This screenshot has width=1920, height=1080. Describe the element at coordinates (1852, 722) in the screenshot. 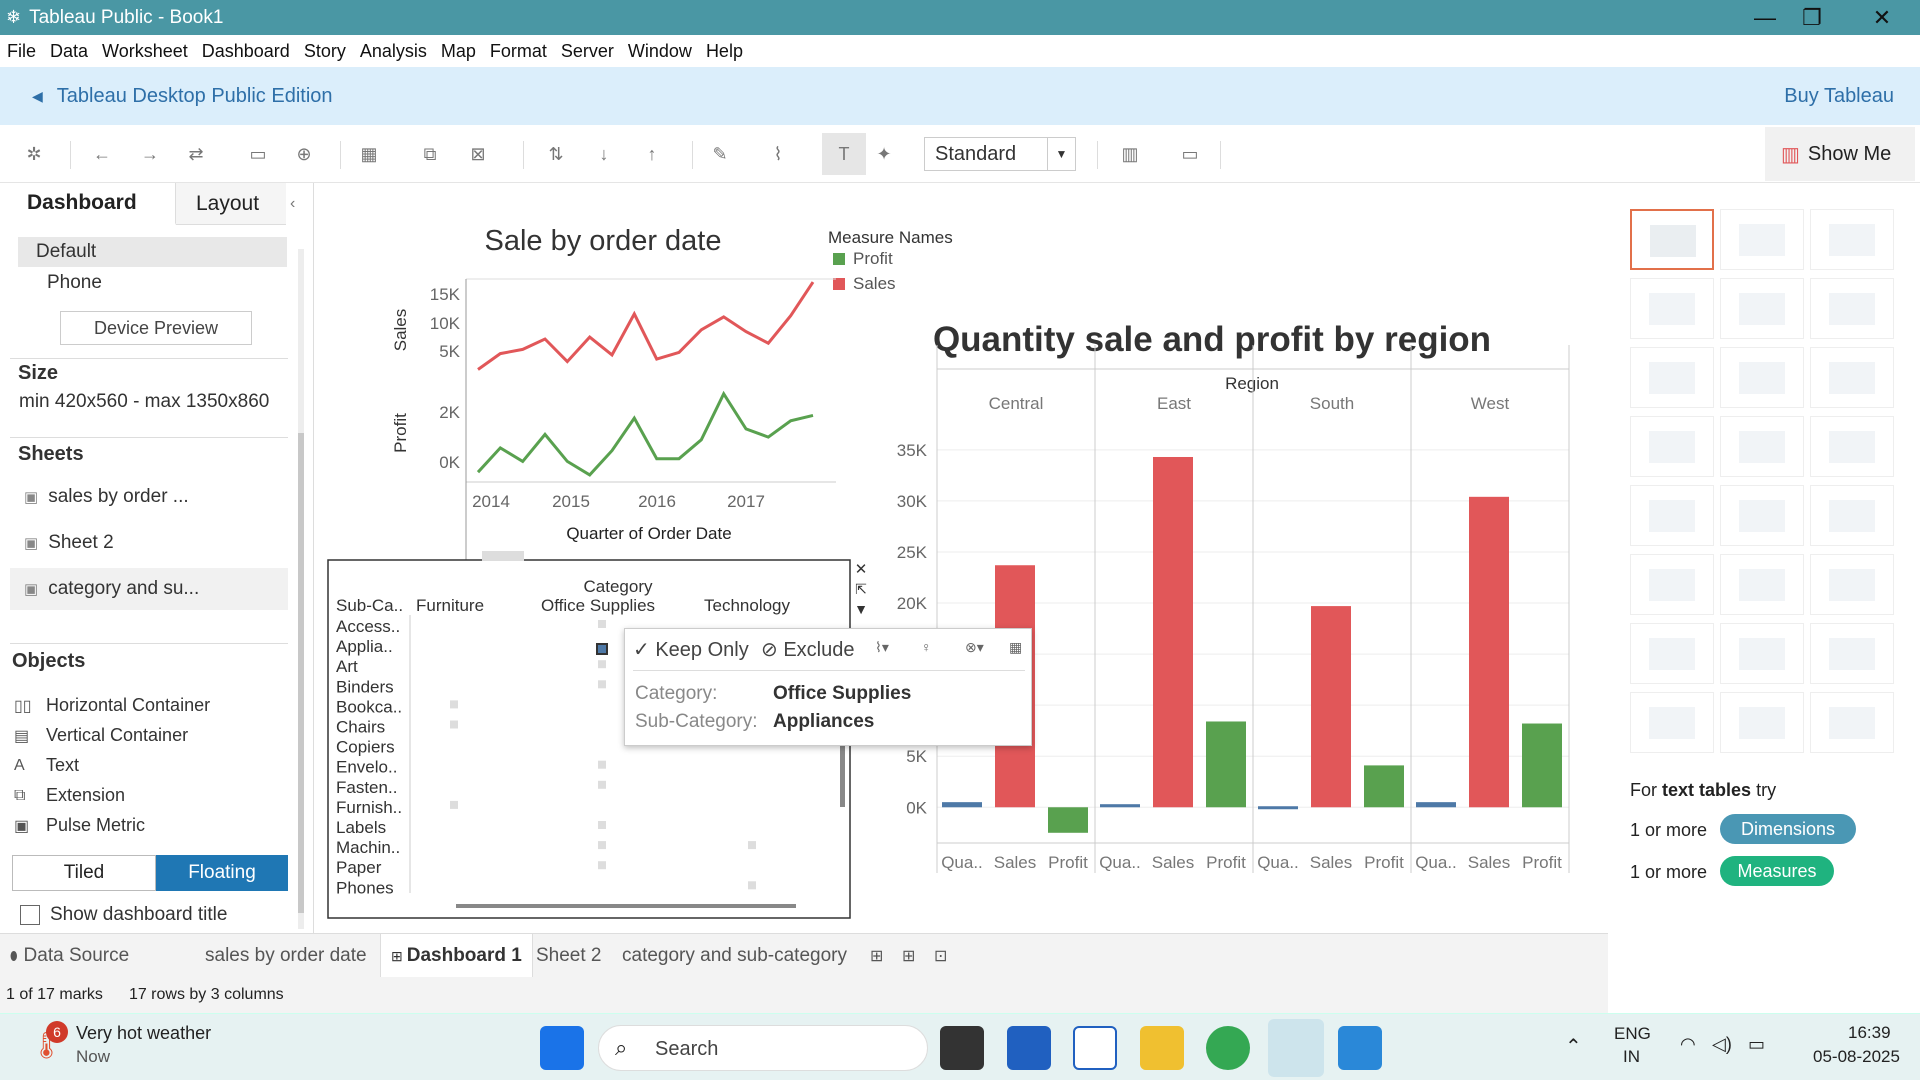

I see `packed-bubbles-icon` at that location.